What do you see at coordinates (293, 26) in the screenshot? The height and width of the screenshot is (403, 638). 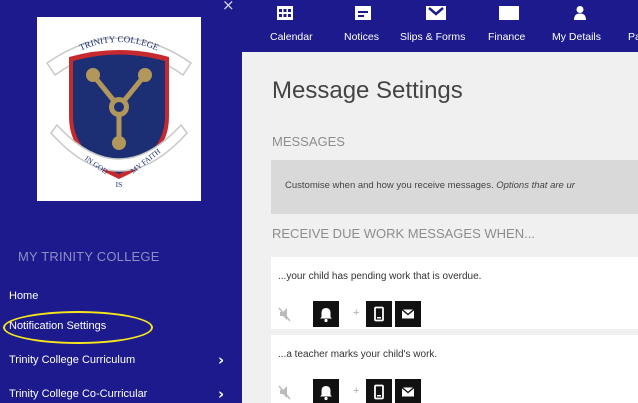 I see `nav-calendar: Calendar` at bounding box center [293, 26].